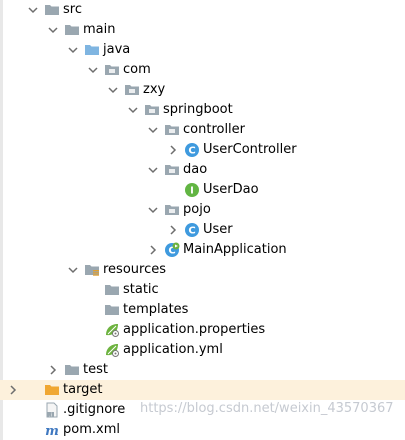 The image size is (405, 440). What do you see at coordinates (202, 50) in the screenshot?
I see `tree-node-java: java` at bounding box center [202, 50].